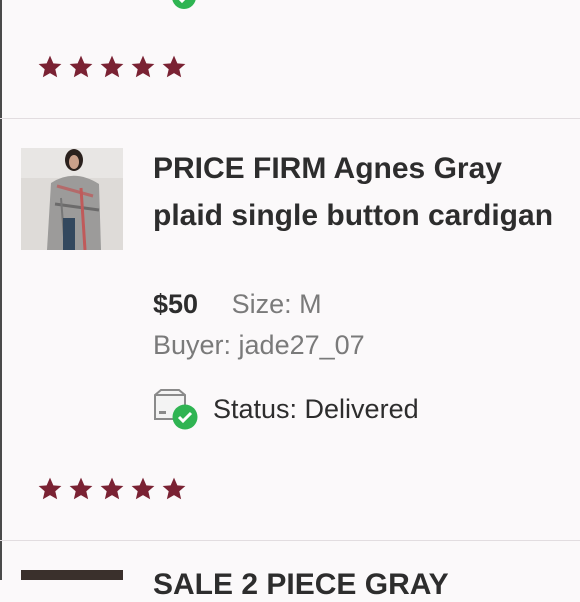  What do you see at coordinates (72, 575) in the screenshot?
I see `next-item-thumbnail` at bounding box center [72, 575].